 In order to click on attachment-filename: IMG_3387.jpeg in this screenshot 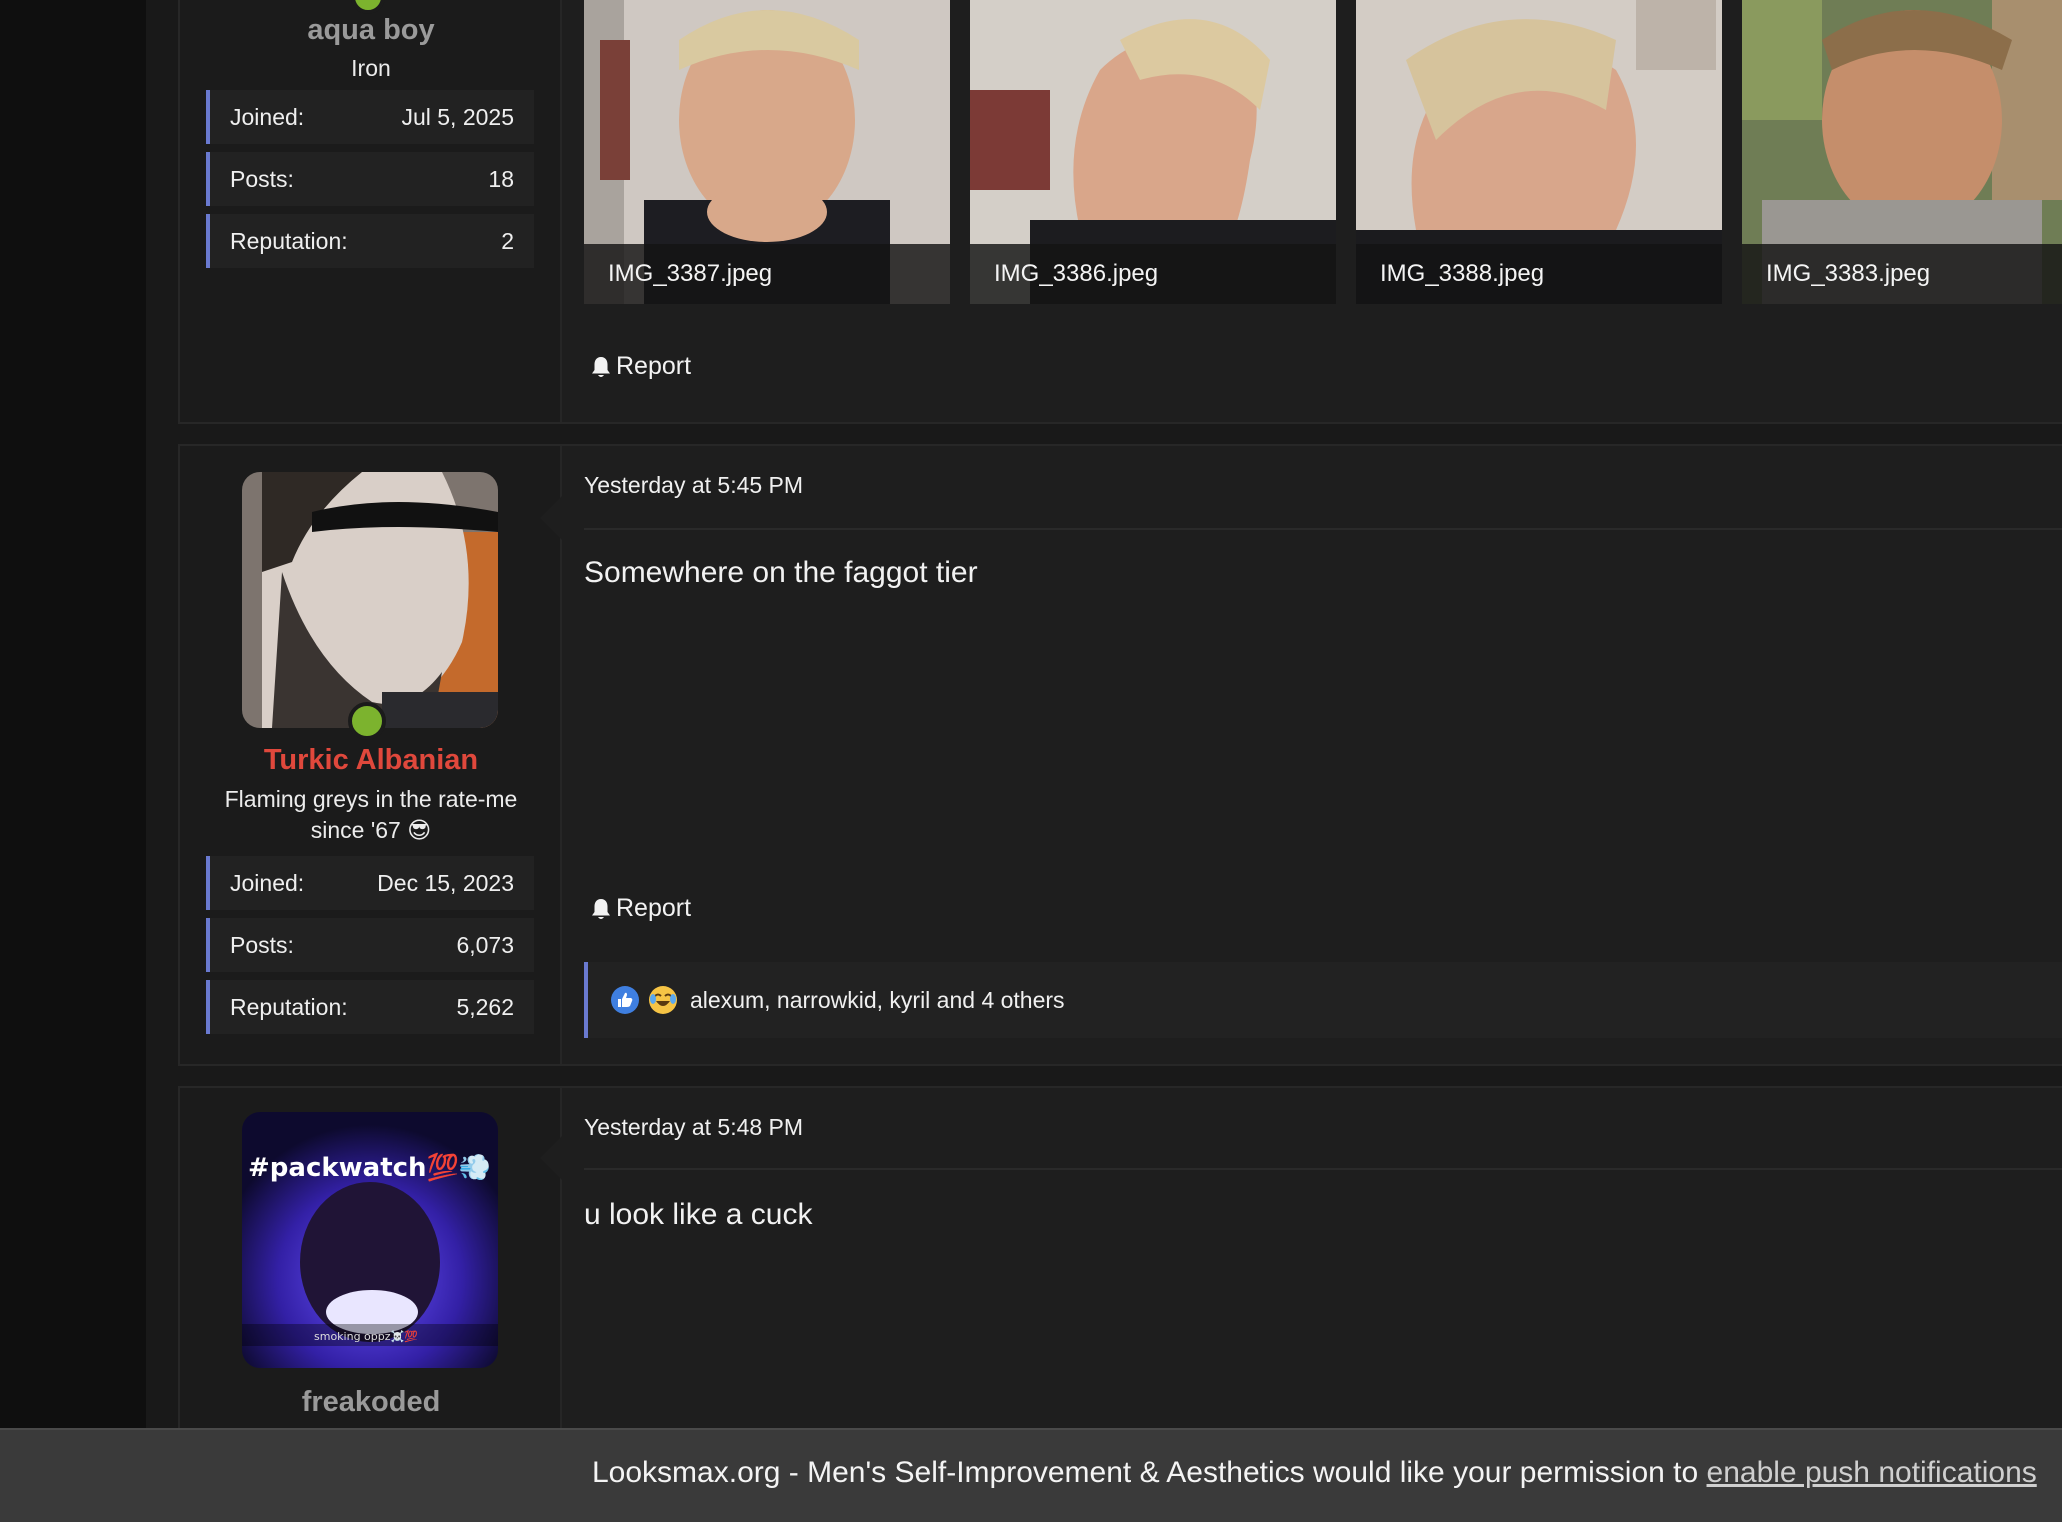, I will do `click(767, 274)`.